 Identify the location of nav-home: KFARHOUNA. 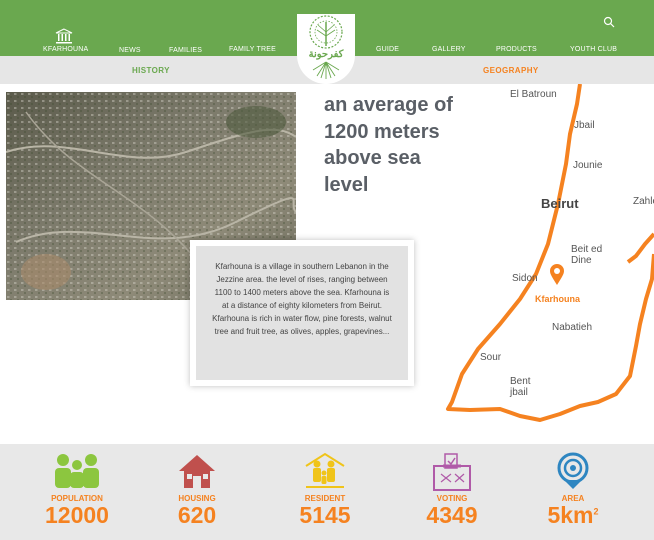
(65, 49).